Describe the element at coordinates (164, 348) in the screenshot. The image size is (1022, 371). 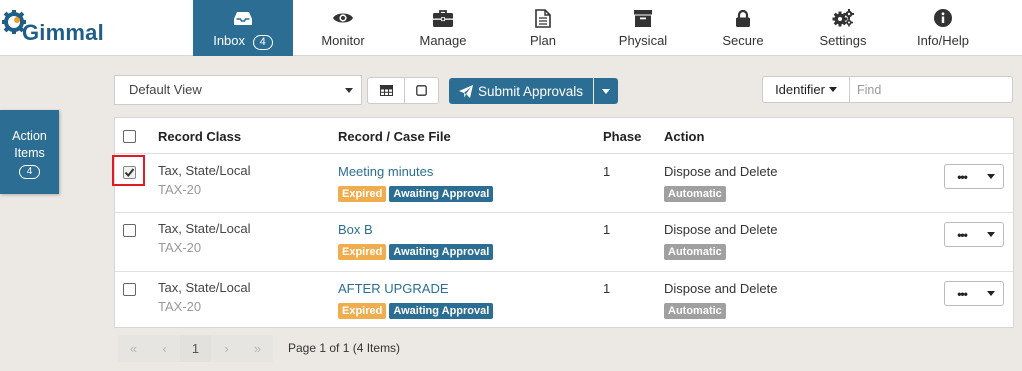
I see `prev-page-button: ‹` at that location.